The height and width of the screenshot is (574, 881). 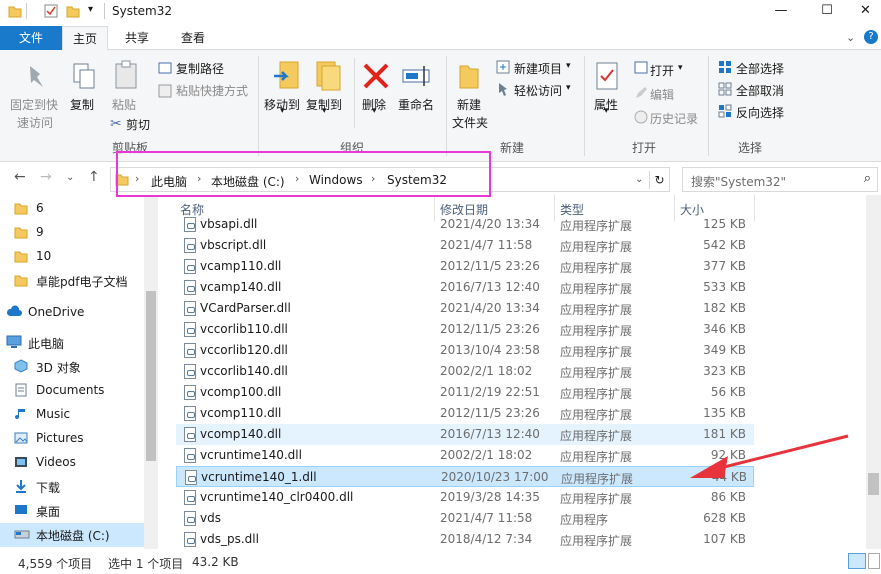 What do you see at coordinates (72, 281) in the screenshot?
I see `sidebar-item: 卓能pdf电子文档` at bounding box center [72, 281].